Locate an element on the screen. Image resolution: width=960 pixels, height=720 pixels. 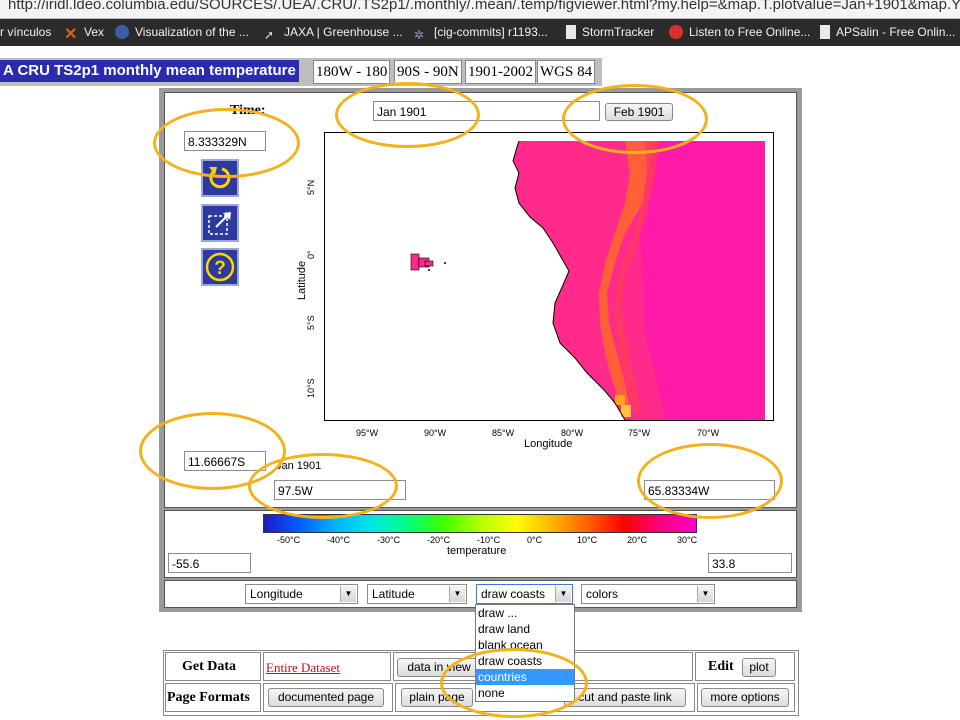
get-data-header-cell: Get Data is located at coordinates (213, 666).